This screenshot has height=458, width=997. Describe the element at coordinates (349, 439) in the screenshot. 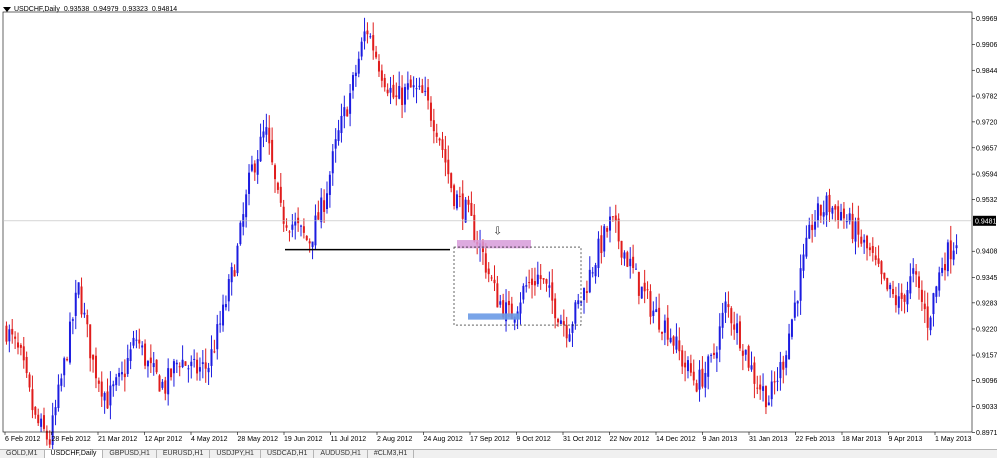

I see `date-label: 11 Jul 2012` at that location.